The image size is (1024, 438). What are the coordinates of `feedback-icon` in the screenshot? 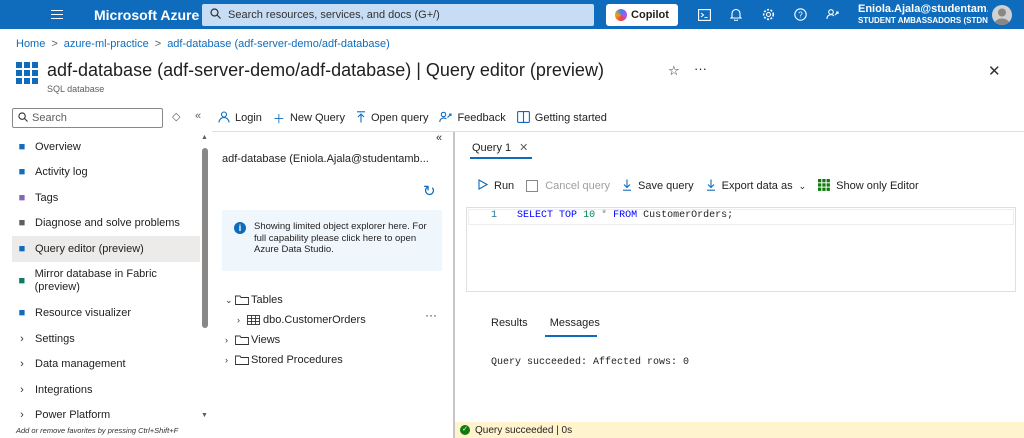 It's located at (832, 14).